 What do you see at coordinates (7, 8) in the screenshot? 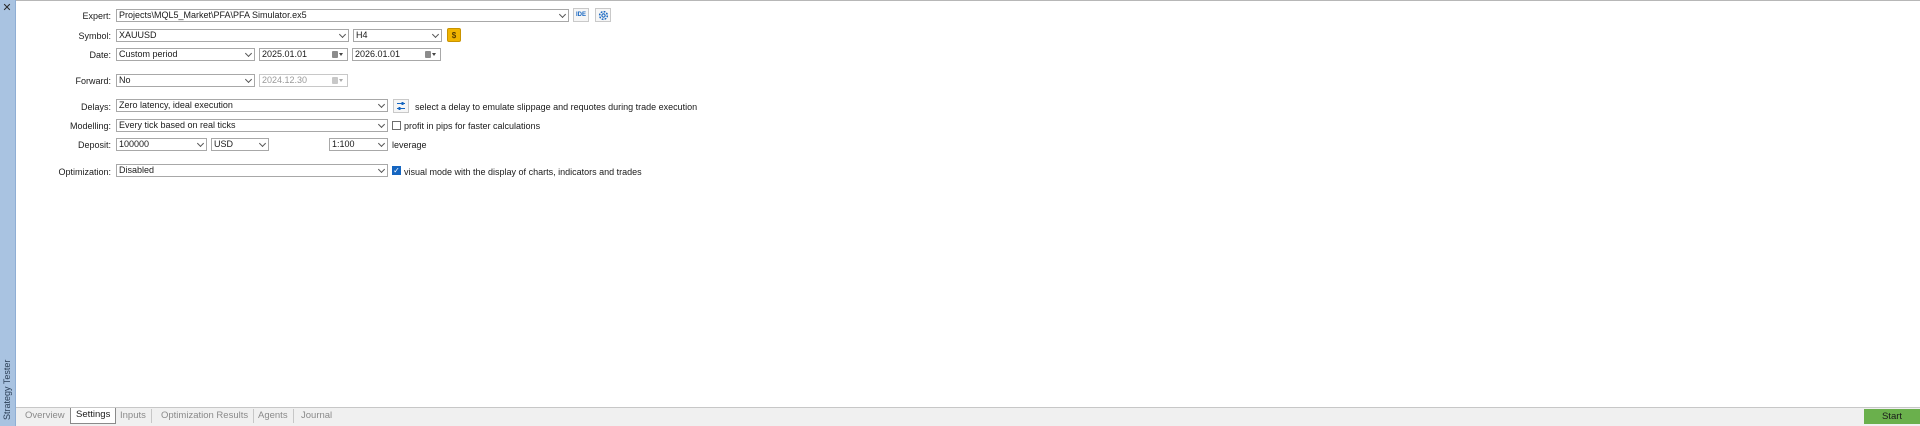
I see `close-icon: ✕` at bounding box center [7, 8].